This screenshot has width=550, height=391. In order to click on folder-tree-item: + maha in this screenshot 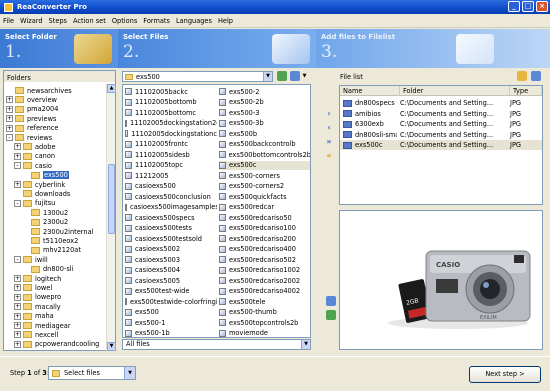, I will do `click(34, 316)`.